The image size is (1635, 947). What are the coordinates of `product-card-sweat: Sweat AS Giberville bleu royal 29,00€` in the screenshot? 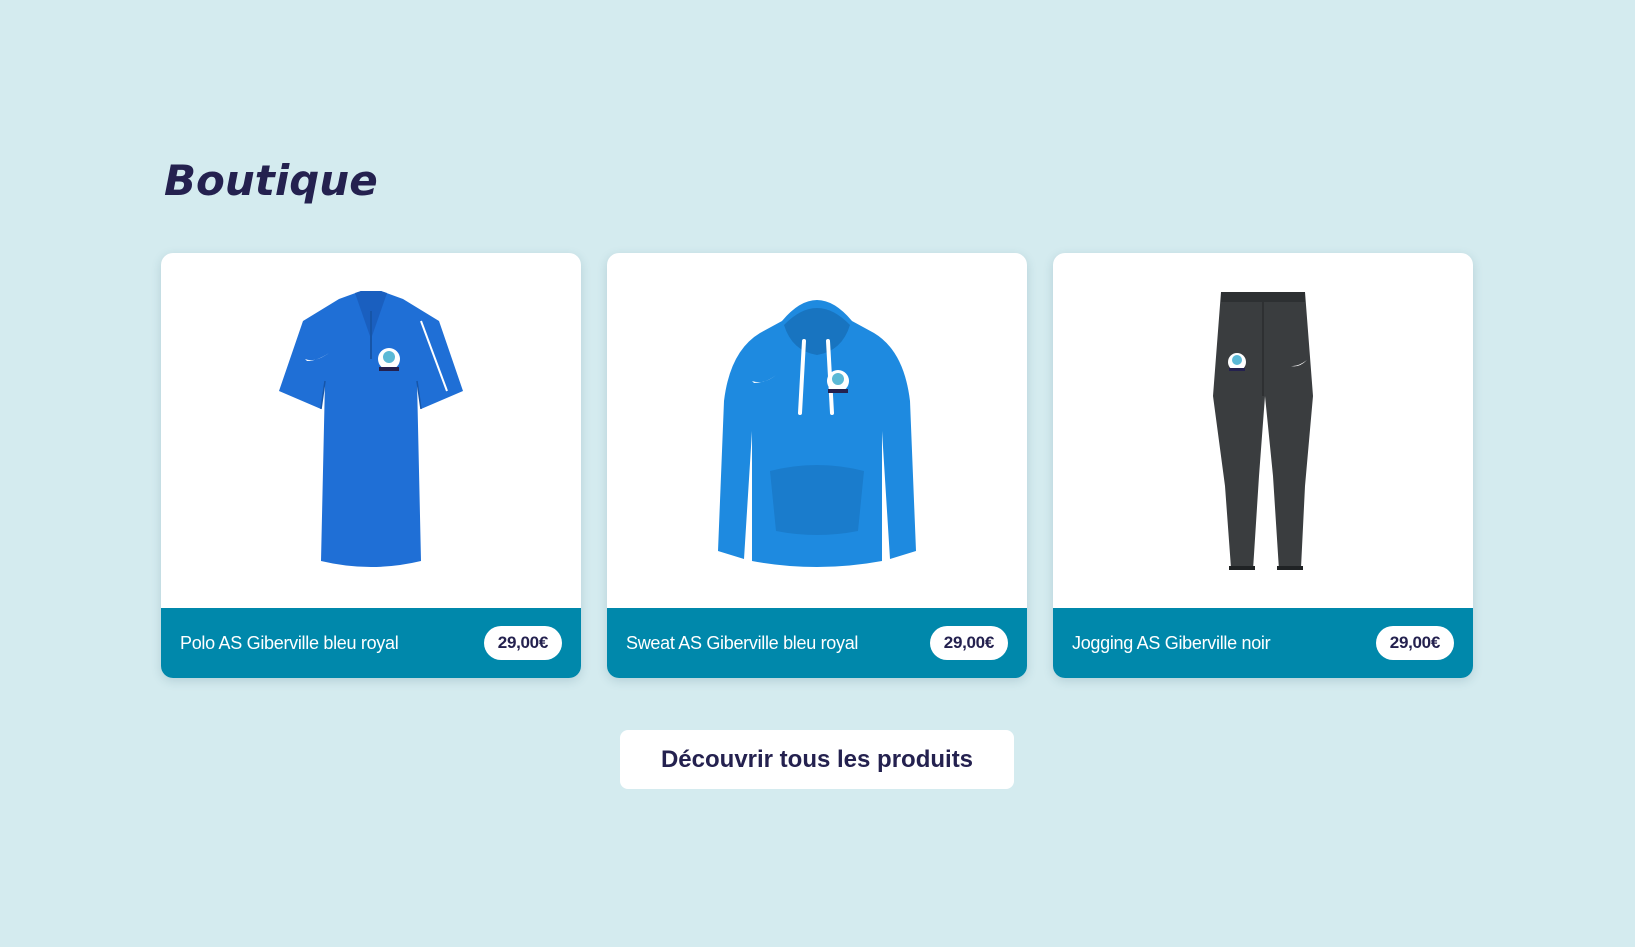 It's located at (817, 465).